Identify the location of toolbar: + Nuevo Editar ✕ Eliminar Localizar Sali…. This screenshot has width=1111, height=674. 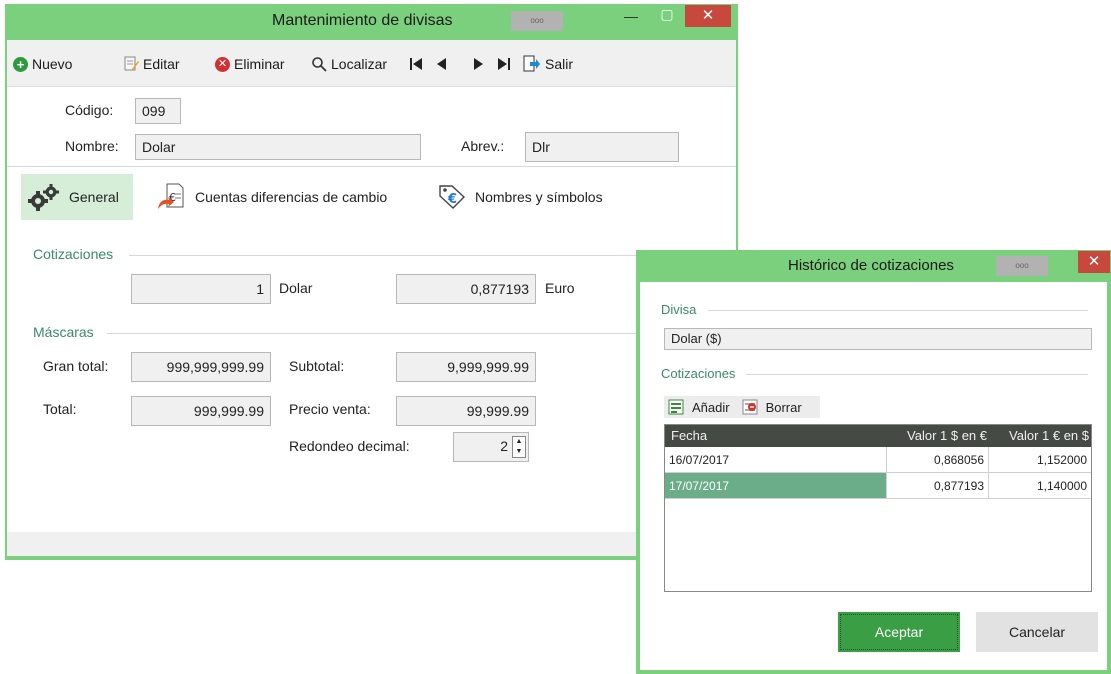
(371, 63).